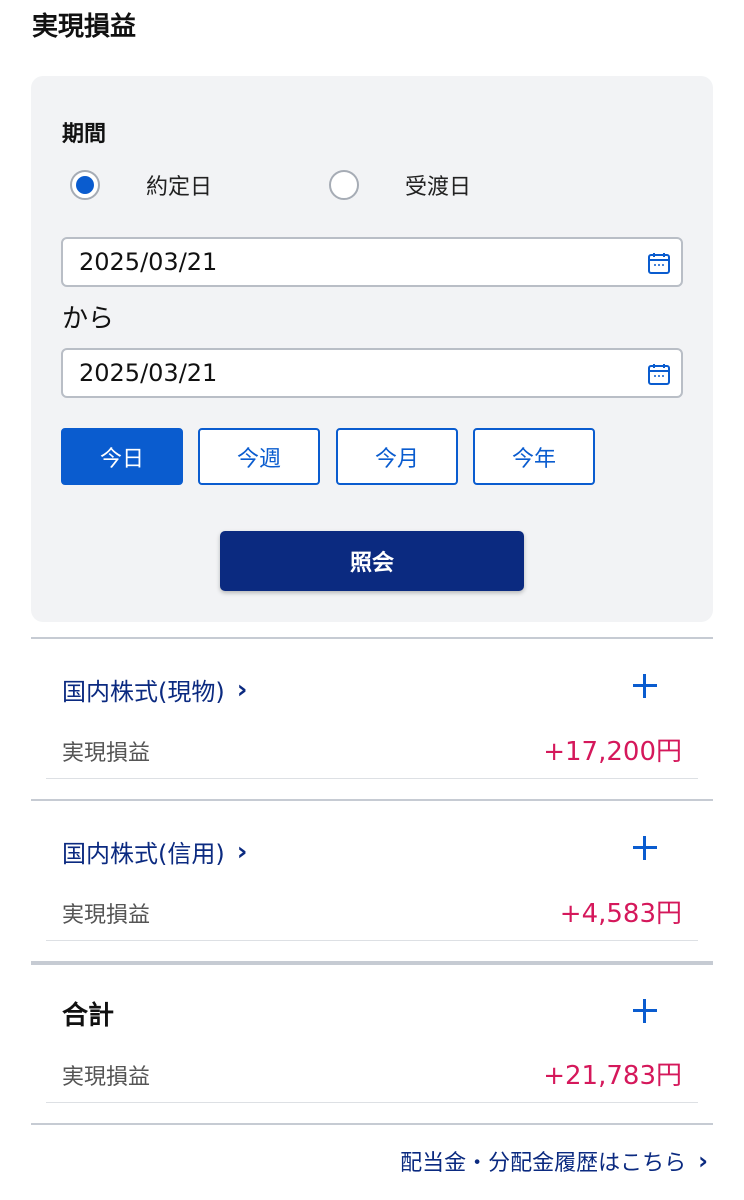 This screenshot has height=1200, width=744. What do you see at coordinates (179, 187) in the screenshot?
I see `radio-label-contract-date: 約定日` at bounding box center [179, 187].